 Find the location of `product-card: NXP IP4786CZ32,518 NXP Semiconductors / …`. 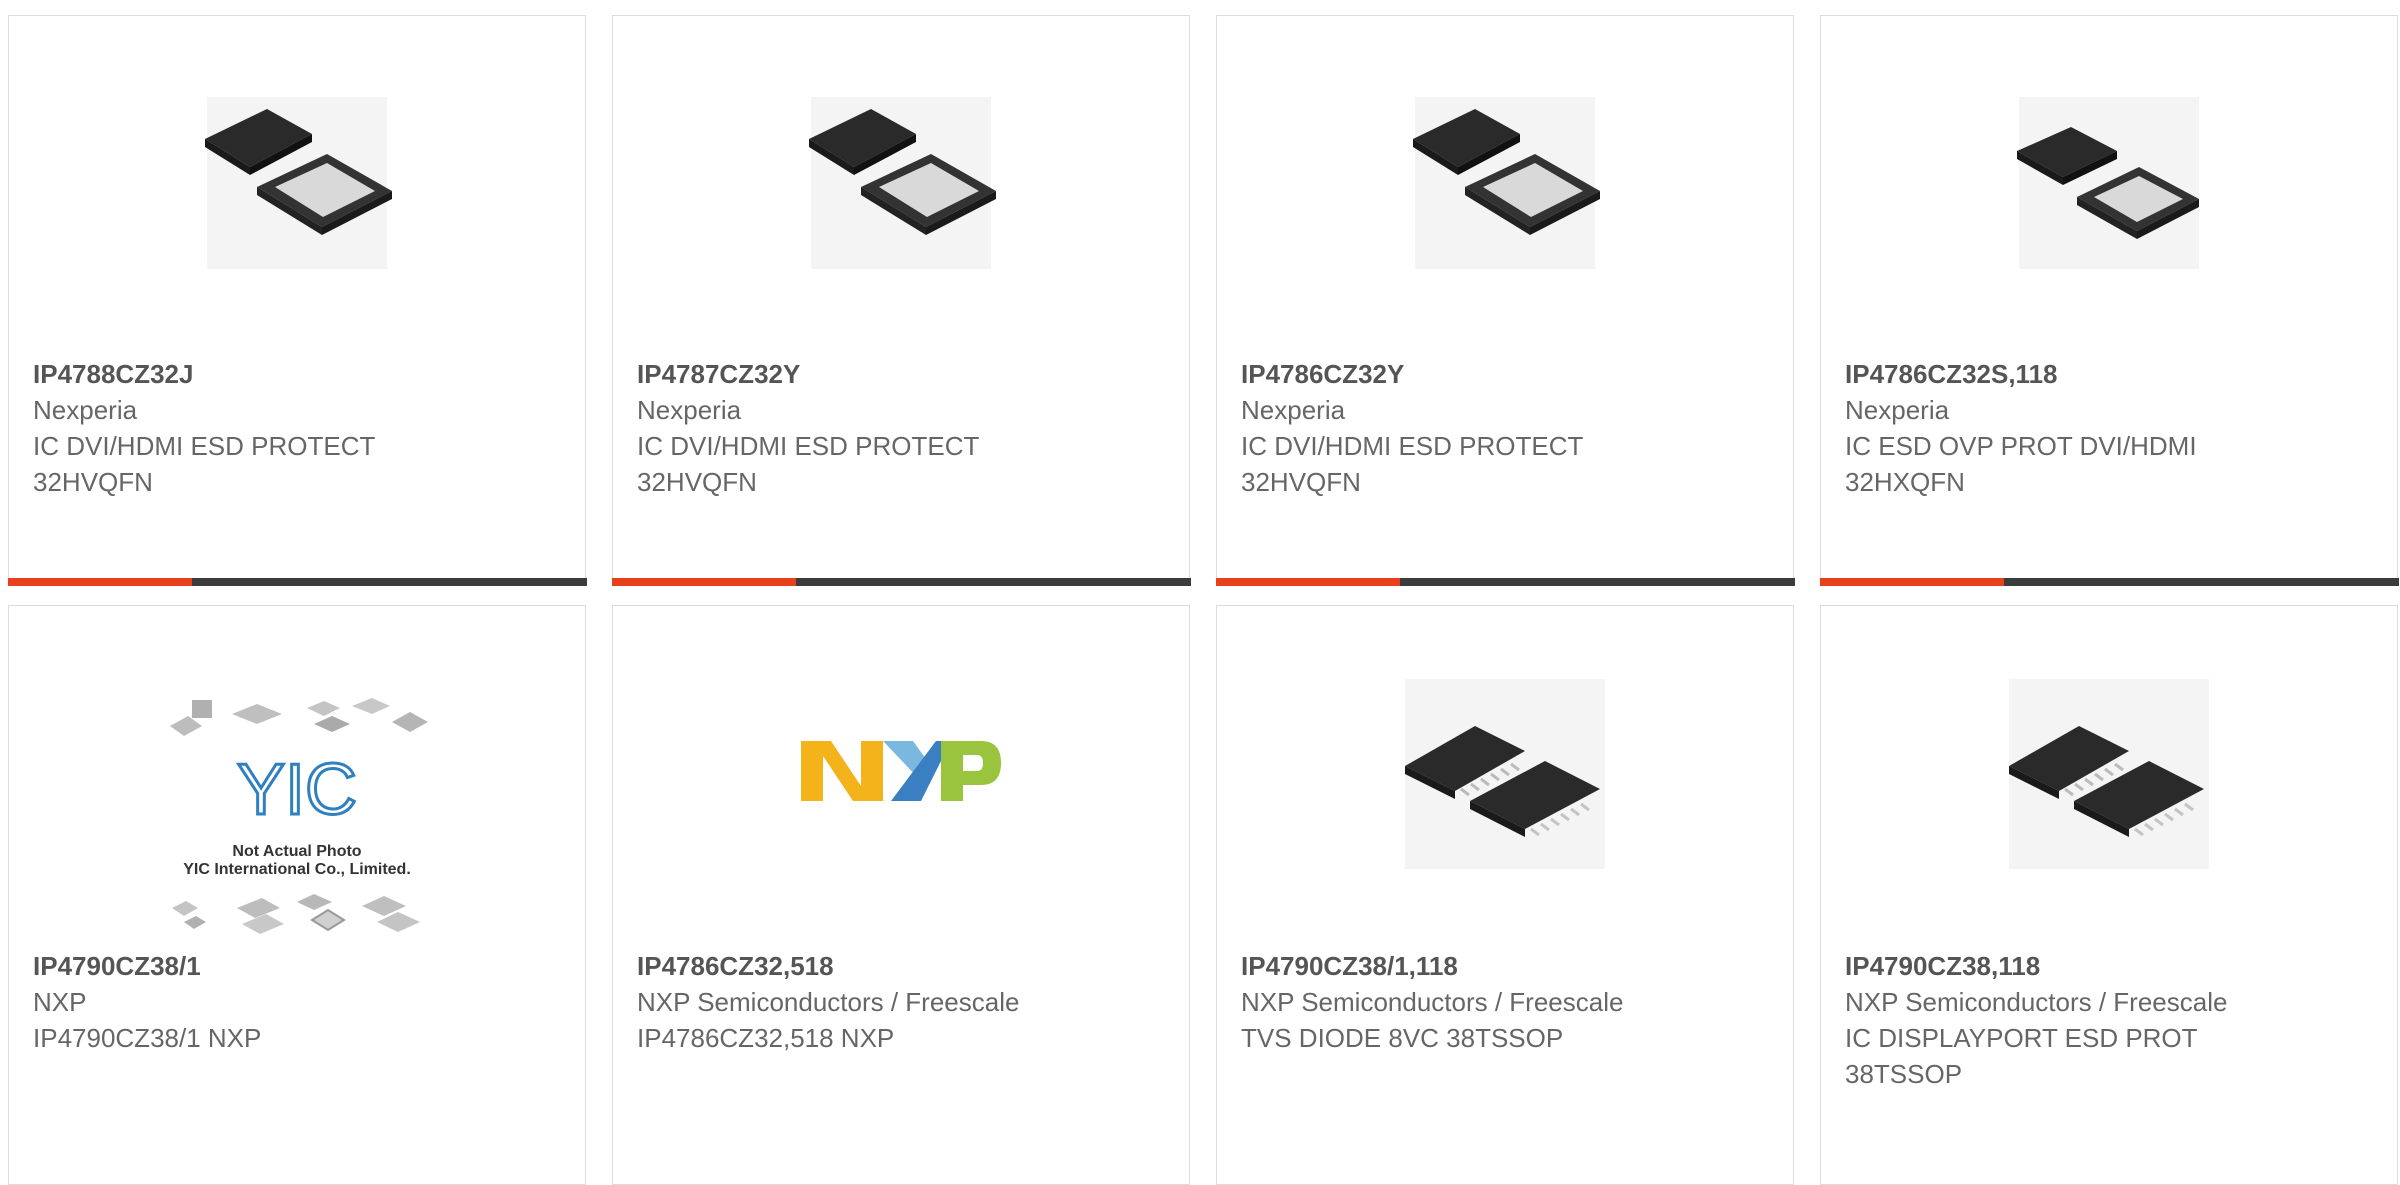

product-card: NXP IP4786CZ32,518 NXP Semiconductors / … is located at coordinates (901, 895).